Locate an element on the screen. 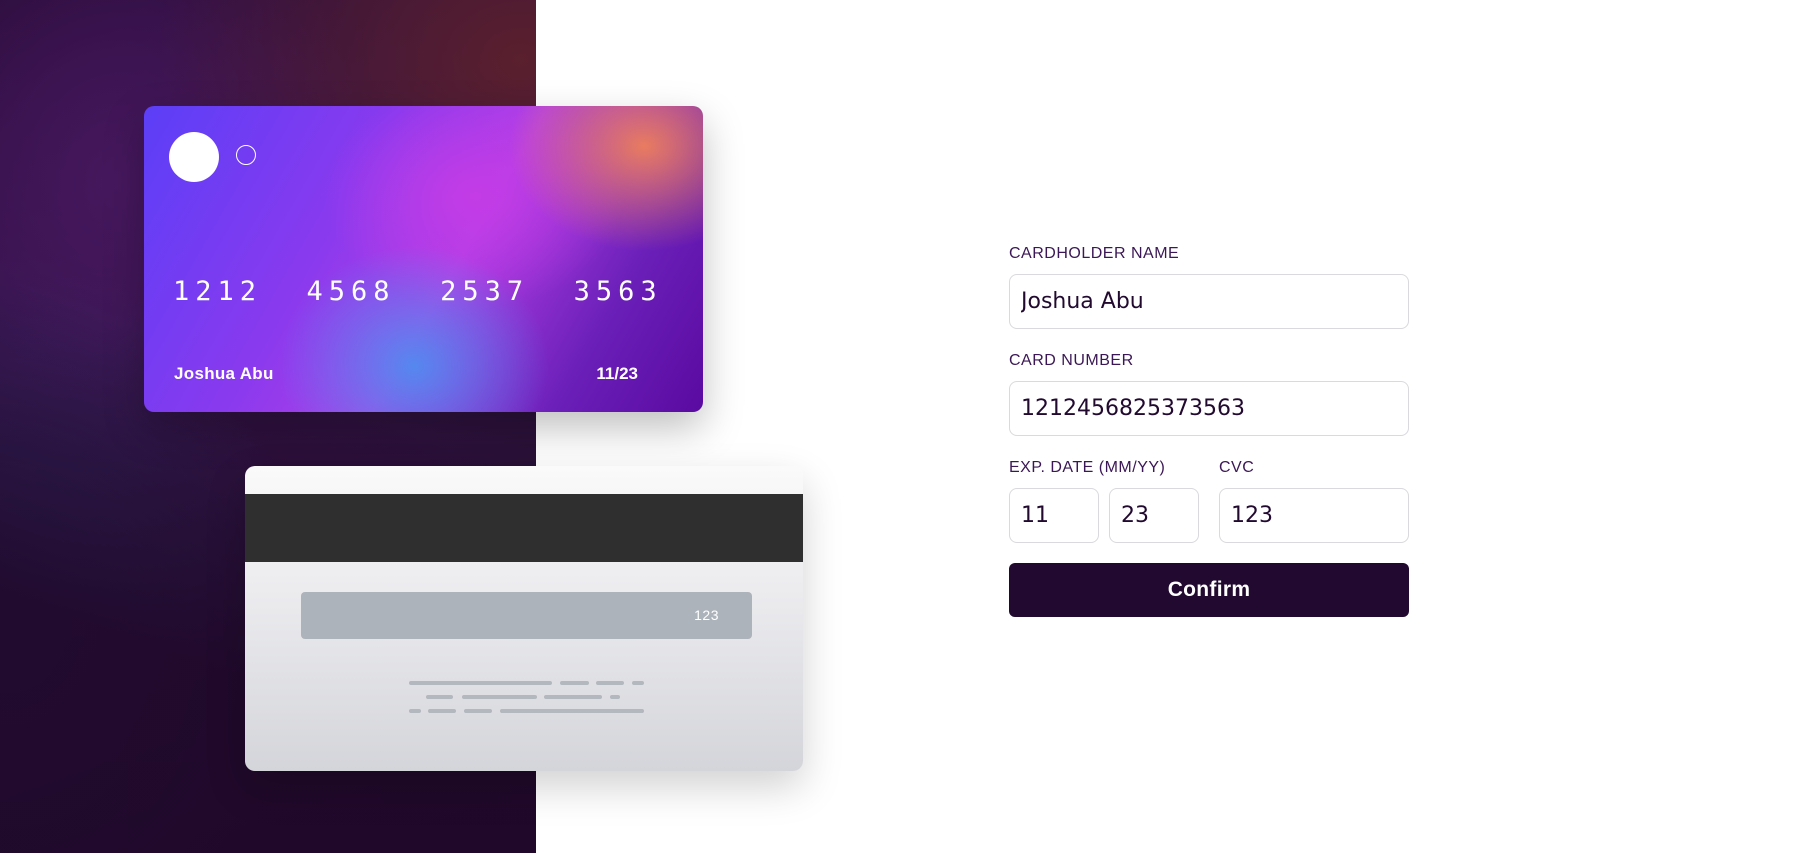 This screenshot has height=853, width=1814. card-front-holder: Joshua Abu is located at coordinates (224, 373).